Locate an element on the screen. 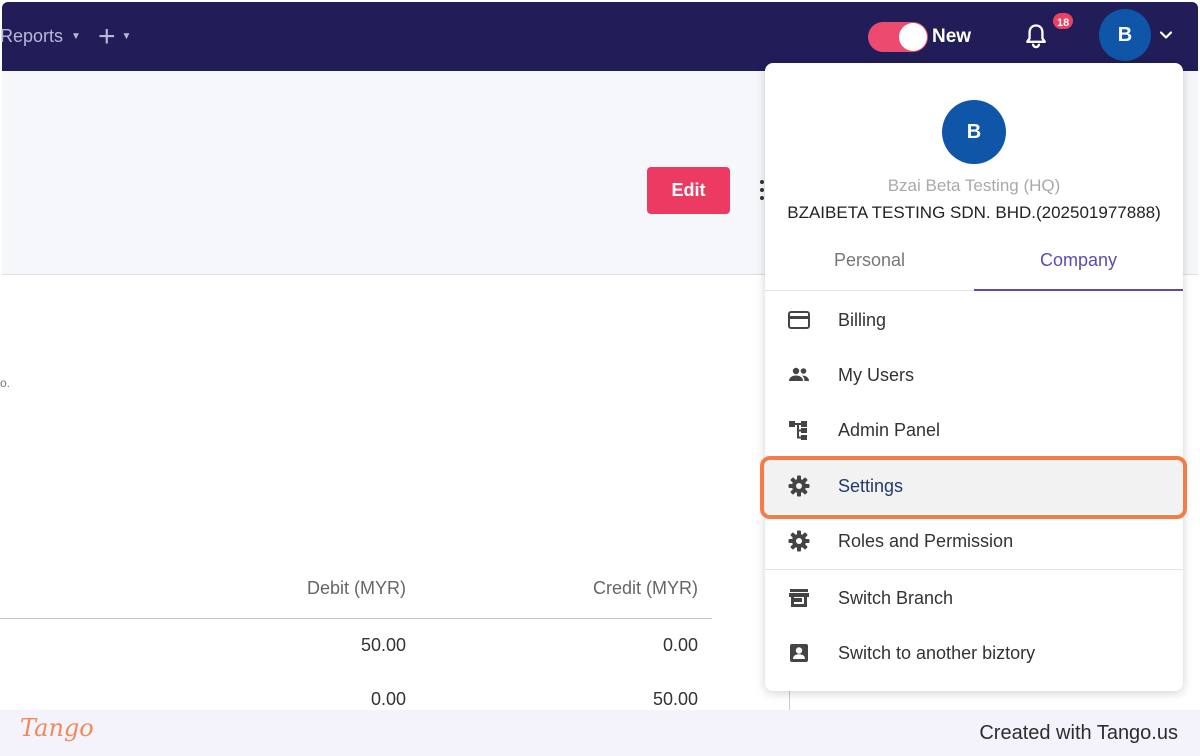 This screenshot has height=756, width=1200. content-border is located at coordinates (789, 700).